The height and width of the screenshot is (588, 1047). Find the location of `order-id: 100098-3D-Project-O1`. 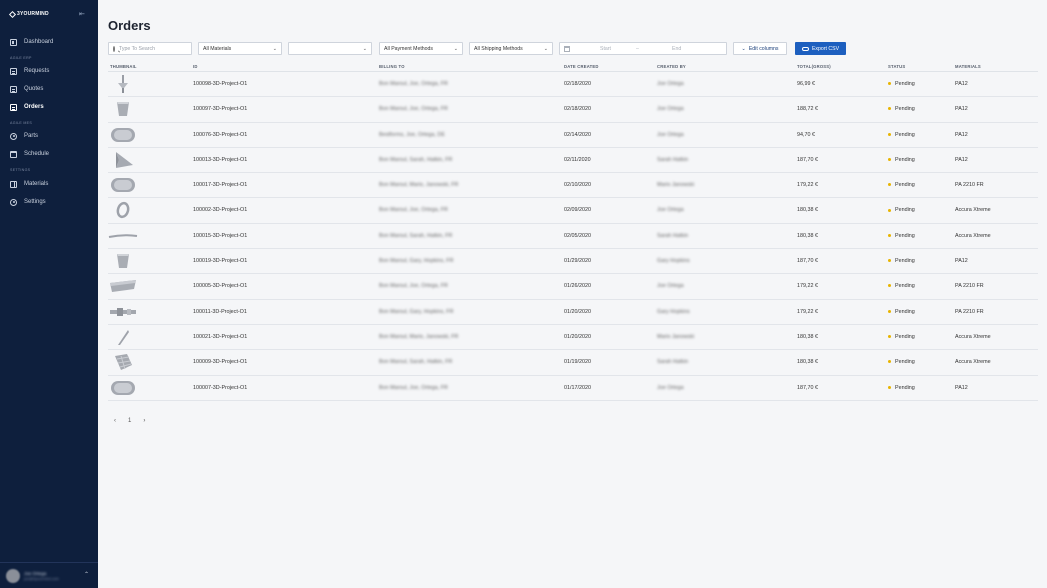

order-id: 100098-3D-Project-O1 is located at coordinates (220, 84).